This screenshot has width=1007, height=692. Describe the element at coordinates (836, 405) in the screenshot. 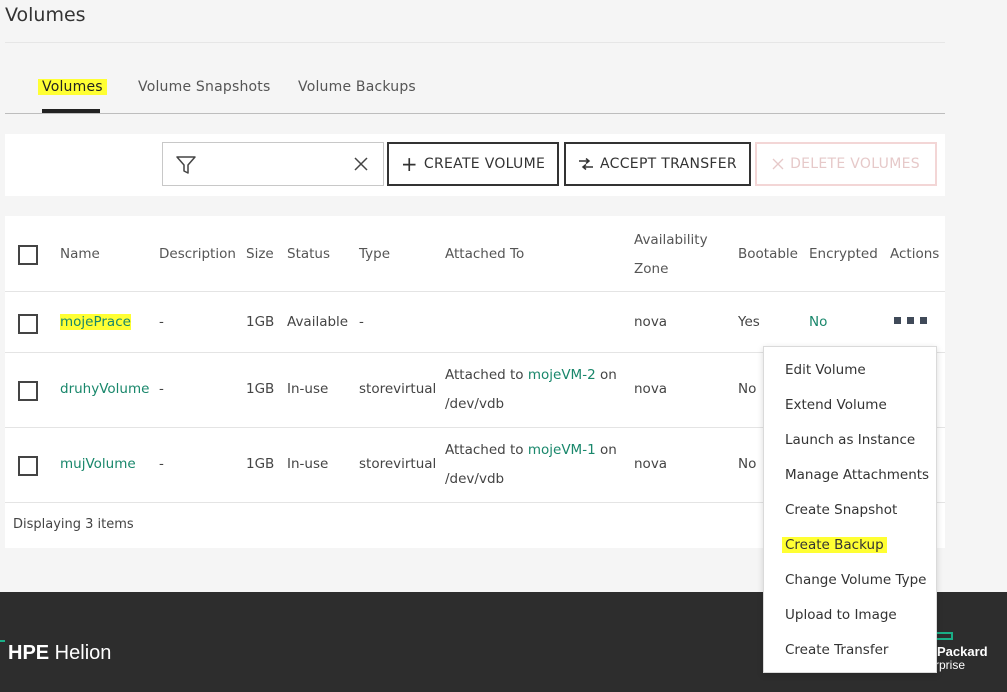

I see `menu-item-extend-volume: Extend Volume` at that location.